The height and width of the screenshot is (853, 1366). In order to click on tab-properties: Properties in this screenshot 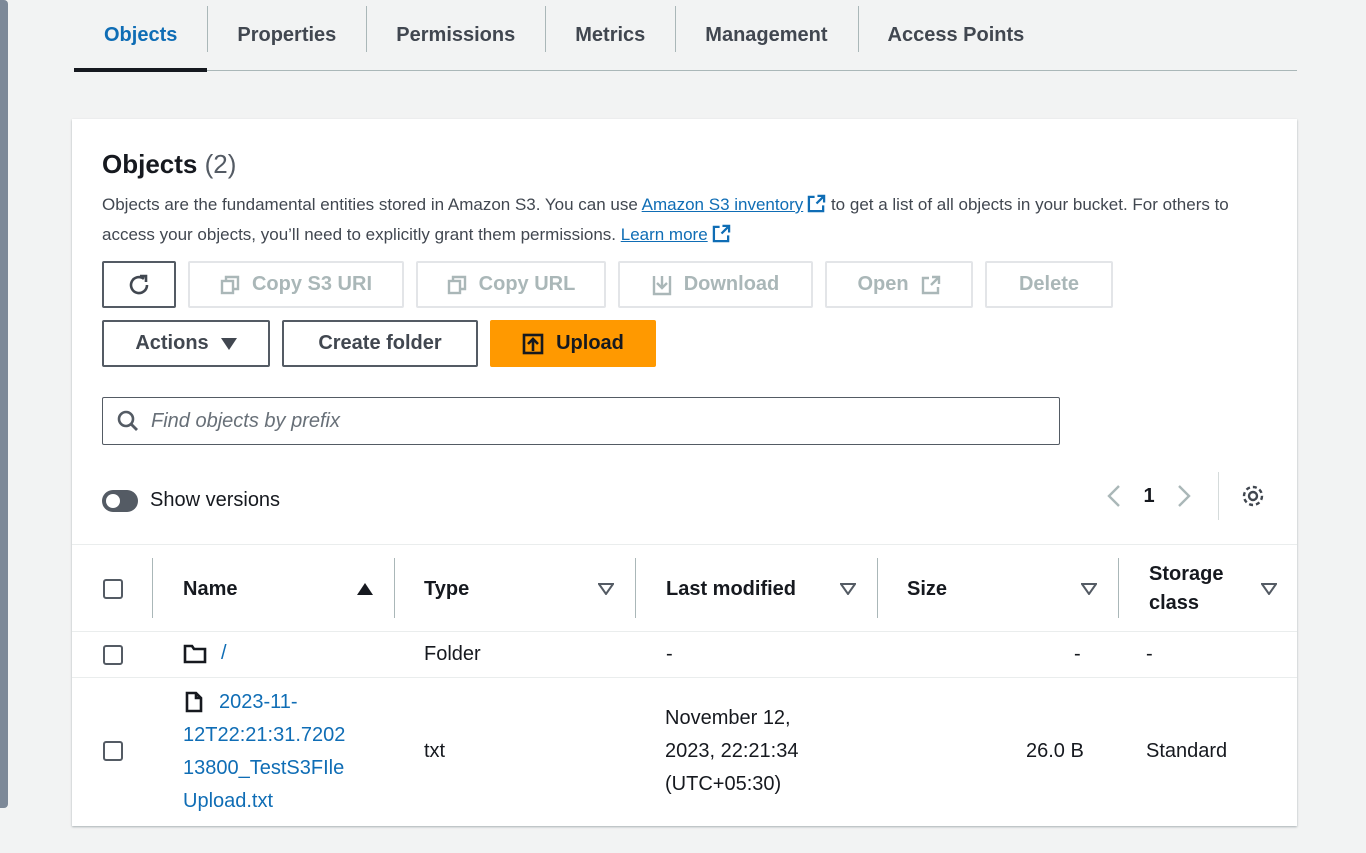, I will do `click(286, 35)`.